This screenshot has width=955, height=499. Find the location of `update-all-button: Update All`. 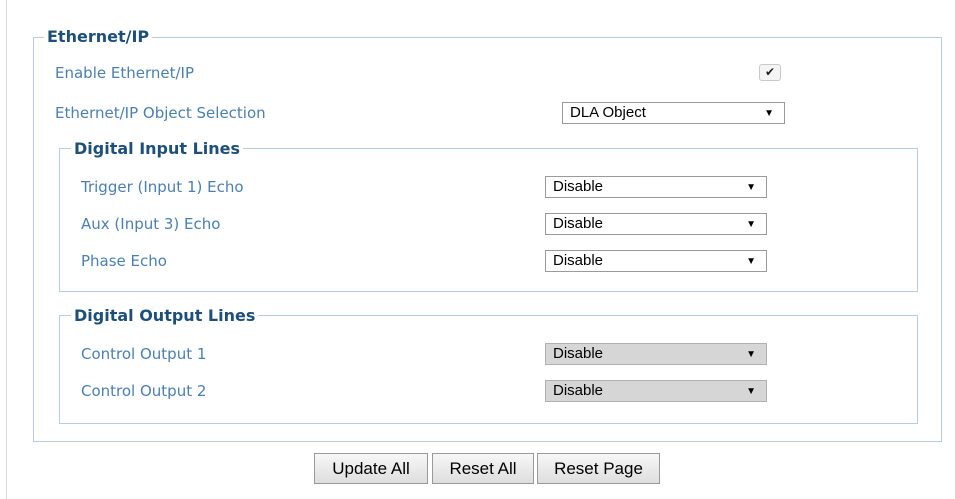

update-all-button: Update All is located at coordinates (371, 468).